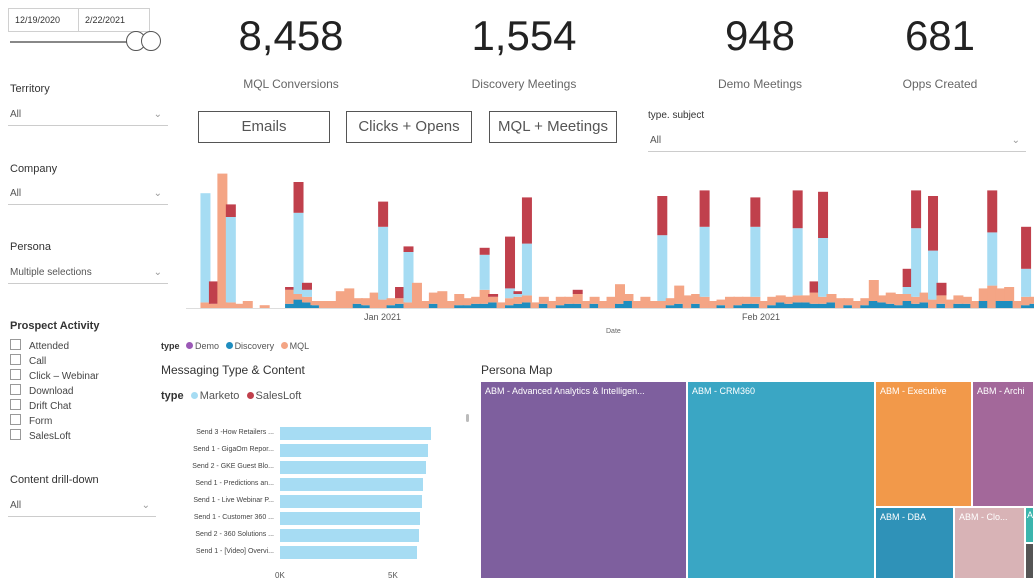  I want to click on company-value: All, so click(16, 193).